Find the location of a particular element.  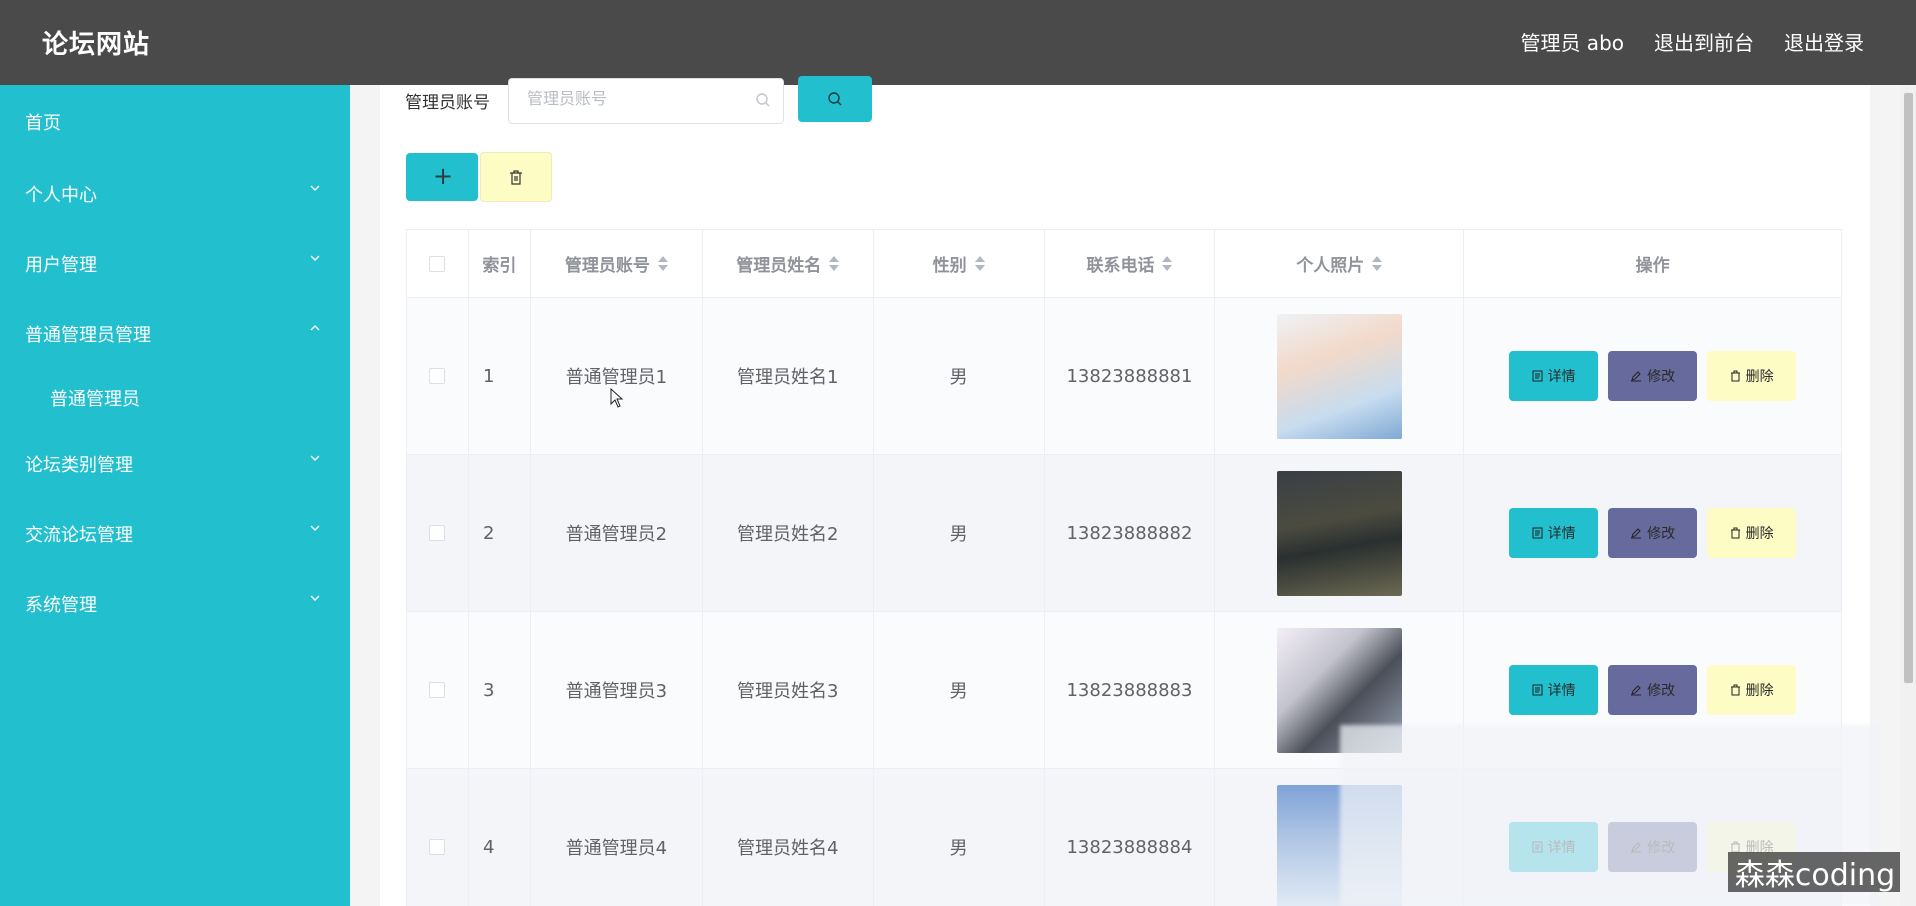

page-scrollbar is located at coordinates (1908, 495).